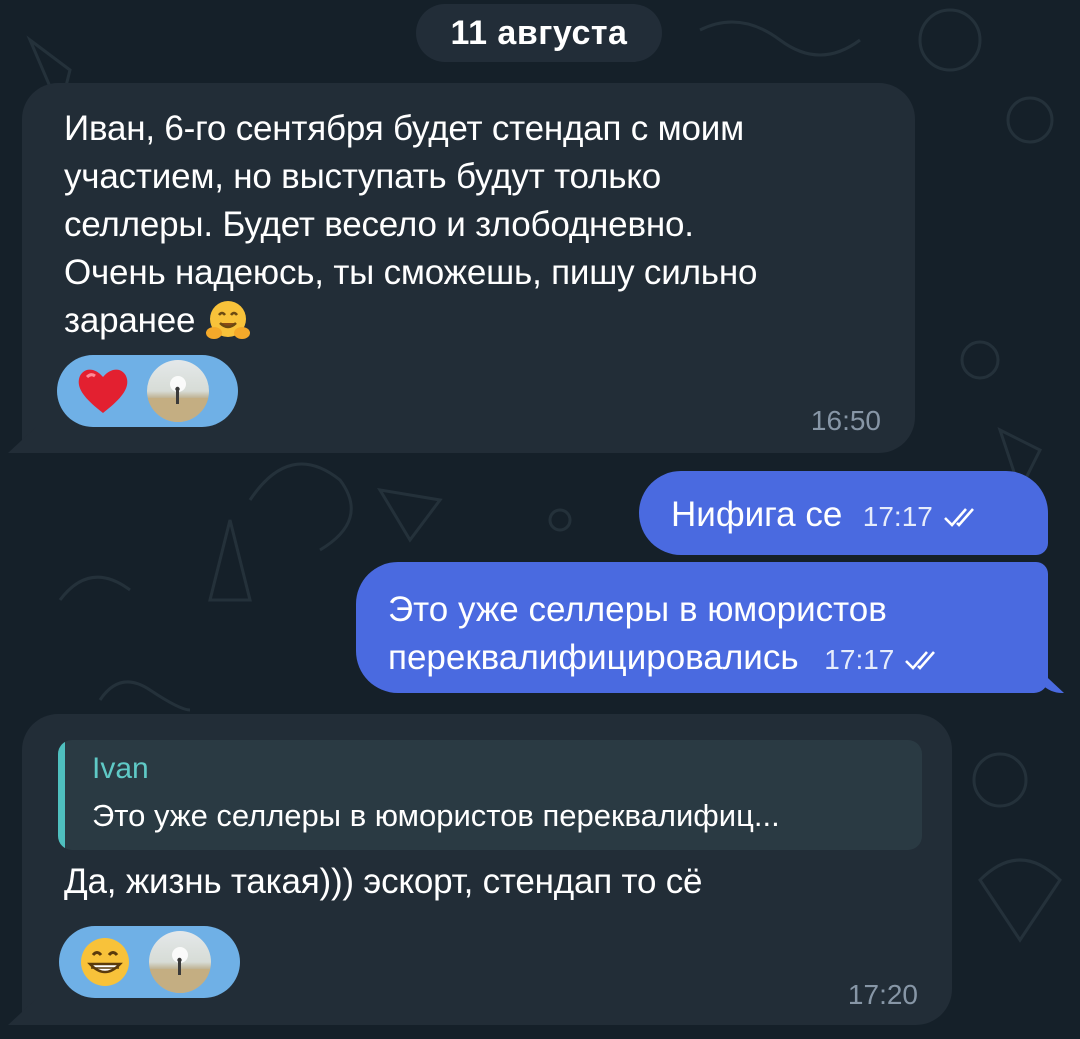 The image size is (1080, 1039). What do you see at coordinates (539, 33) in the screenshot?
I see `date-separator: 11 августа` at bounding box center [539, 33].